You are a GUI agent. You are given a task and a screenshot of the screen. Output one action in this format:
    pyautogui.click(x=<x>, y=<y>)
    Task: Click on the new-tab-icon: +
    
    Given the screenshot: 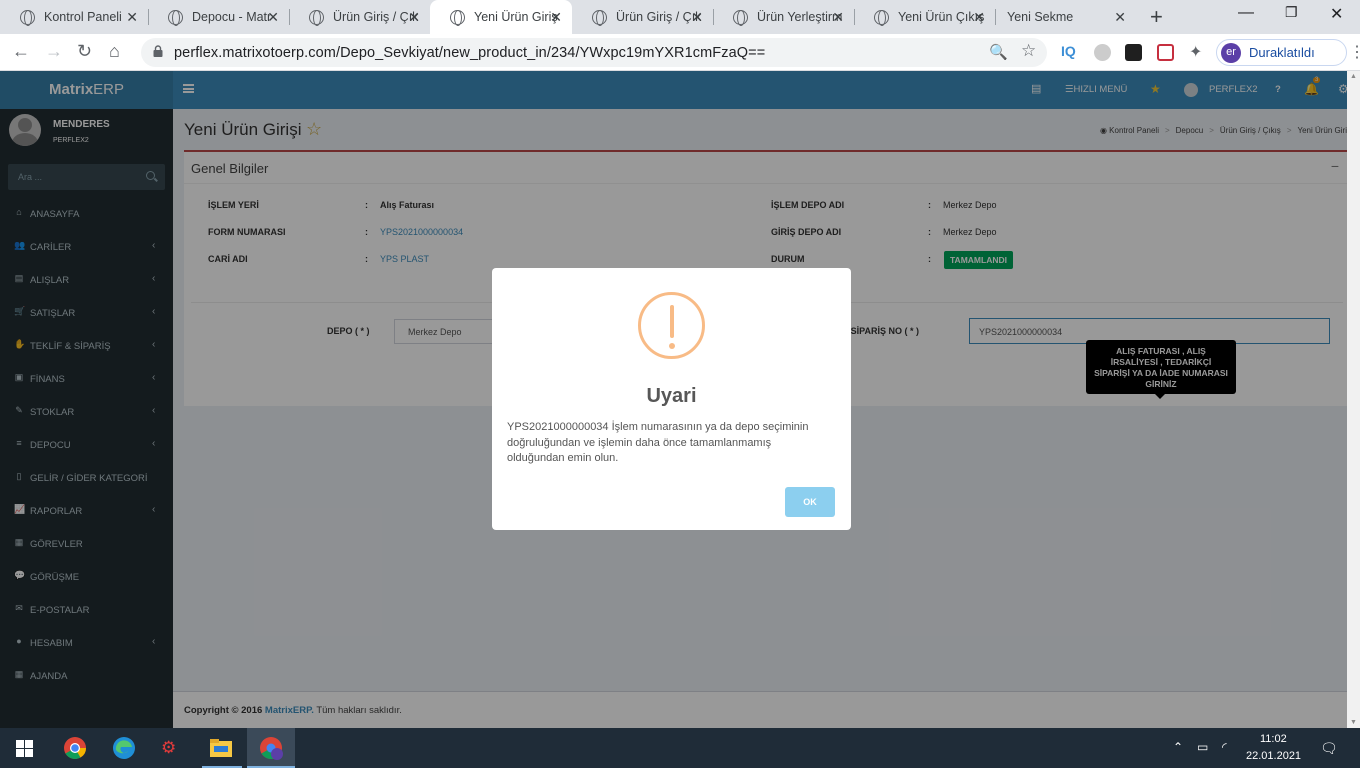 What is the action you would take?
    pyautogui.click(x=1156, y=17)
    